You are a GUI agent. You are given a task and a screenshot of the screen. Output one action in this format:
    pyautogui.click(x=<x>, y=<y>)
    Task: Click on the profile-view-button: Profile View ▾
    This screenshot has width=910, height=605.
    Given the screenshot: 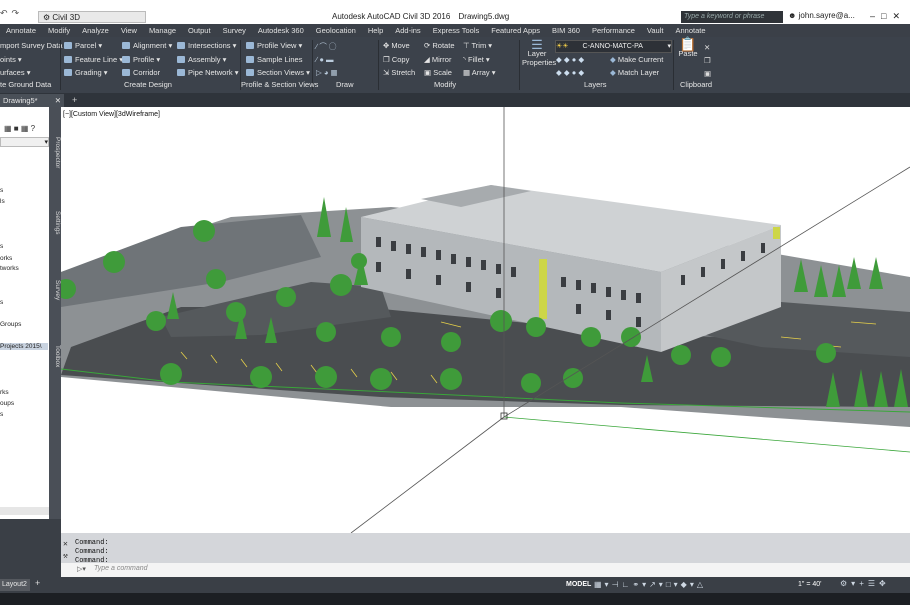 What is the action you would take?
    pyautogui.click(x=274, y=45)
    